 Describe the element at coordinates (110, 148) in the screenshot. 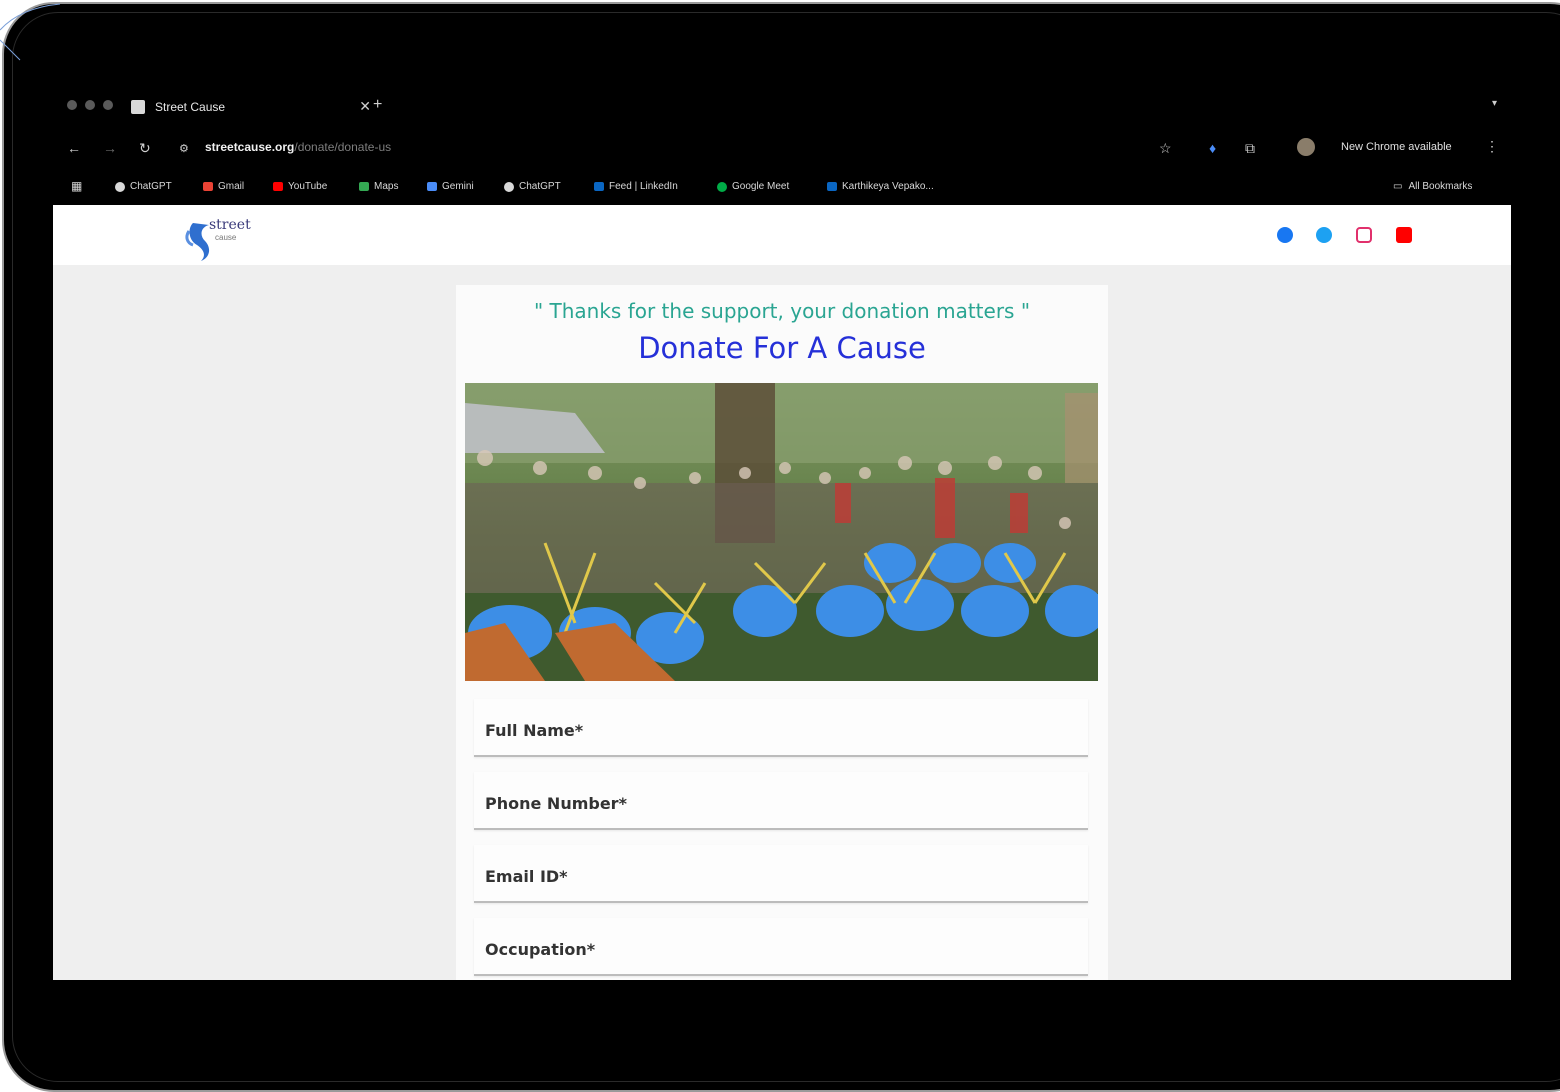

I see `forward-arrow-icon: →` at that location.